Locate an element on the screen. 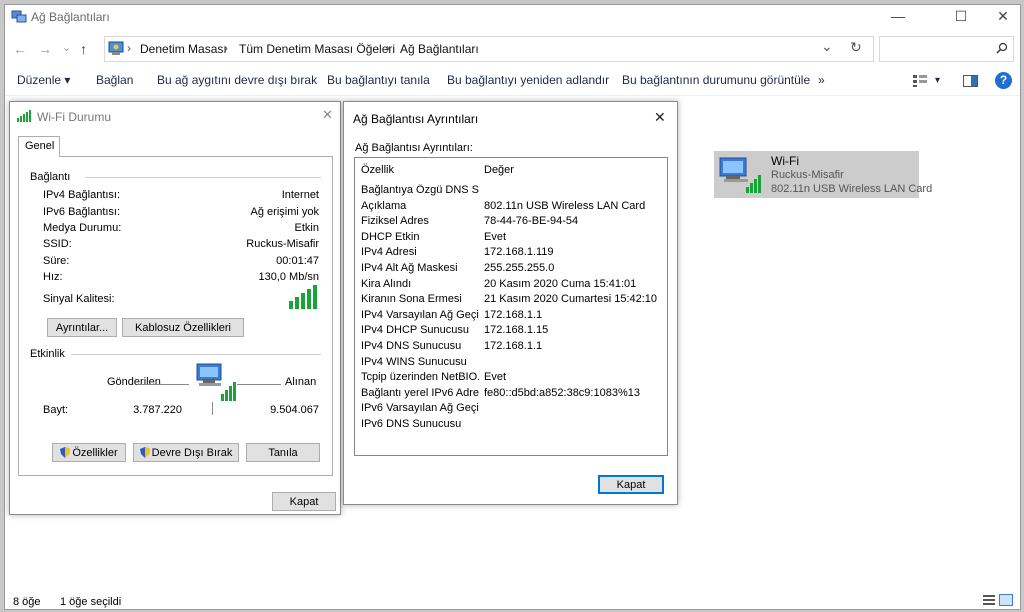  properties-label: Özellikler is located at coordinates (95, 453).